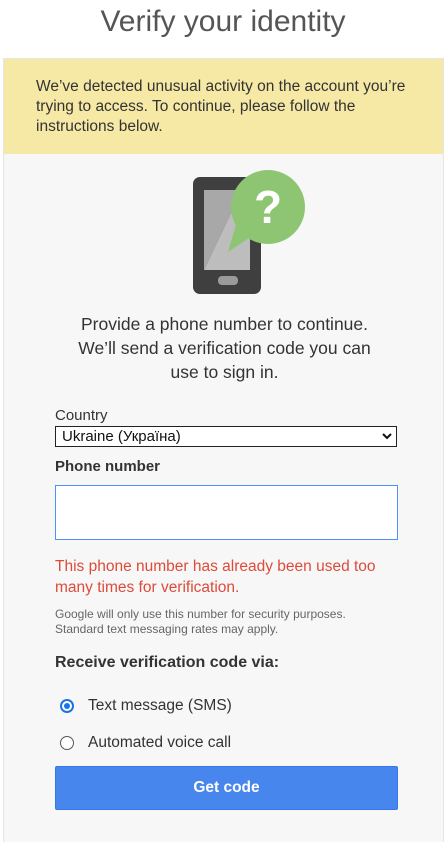 The image size is (446, 842). What do you see at coordinates (223, 21) in the screenshot?
I see `page-title: Verify your identity` at bounding box center [223, 21].